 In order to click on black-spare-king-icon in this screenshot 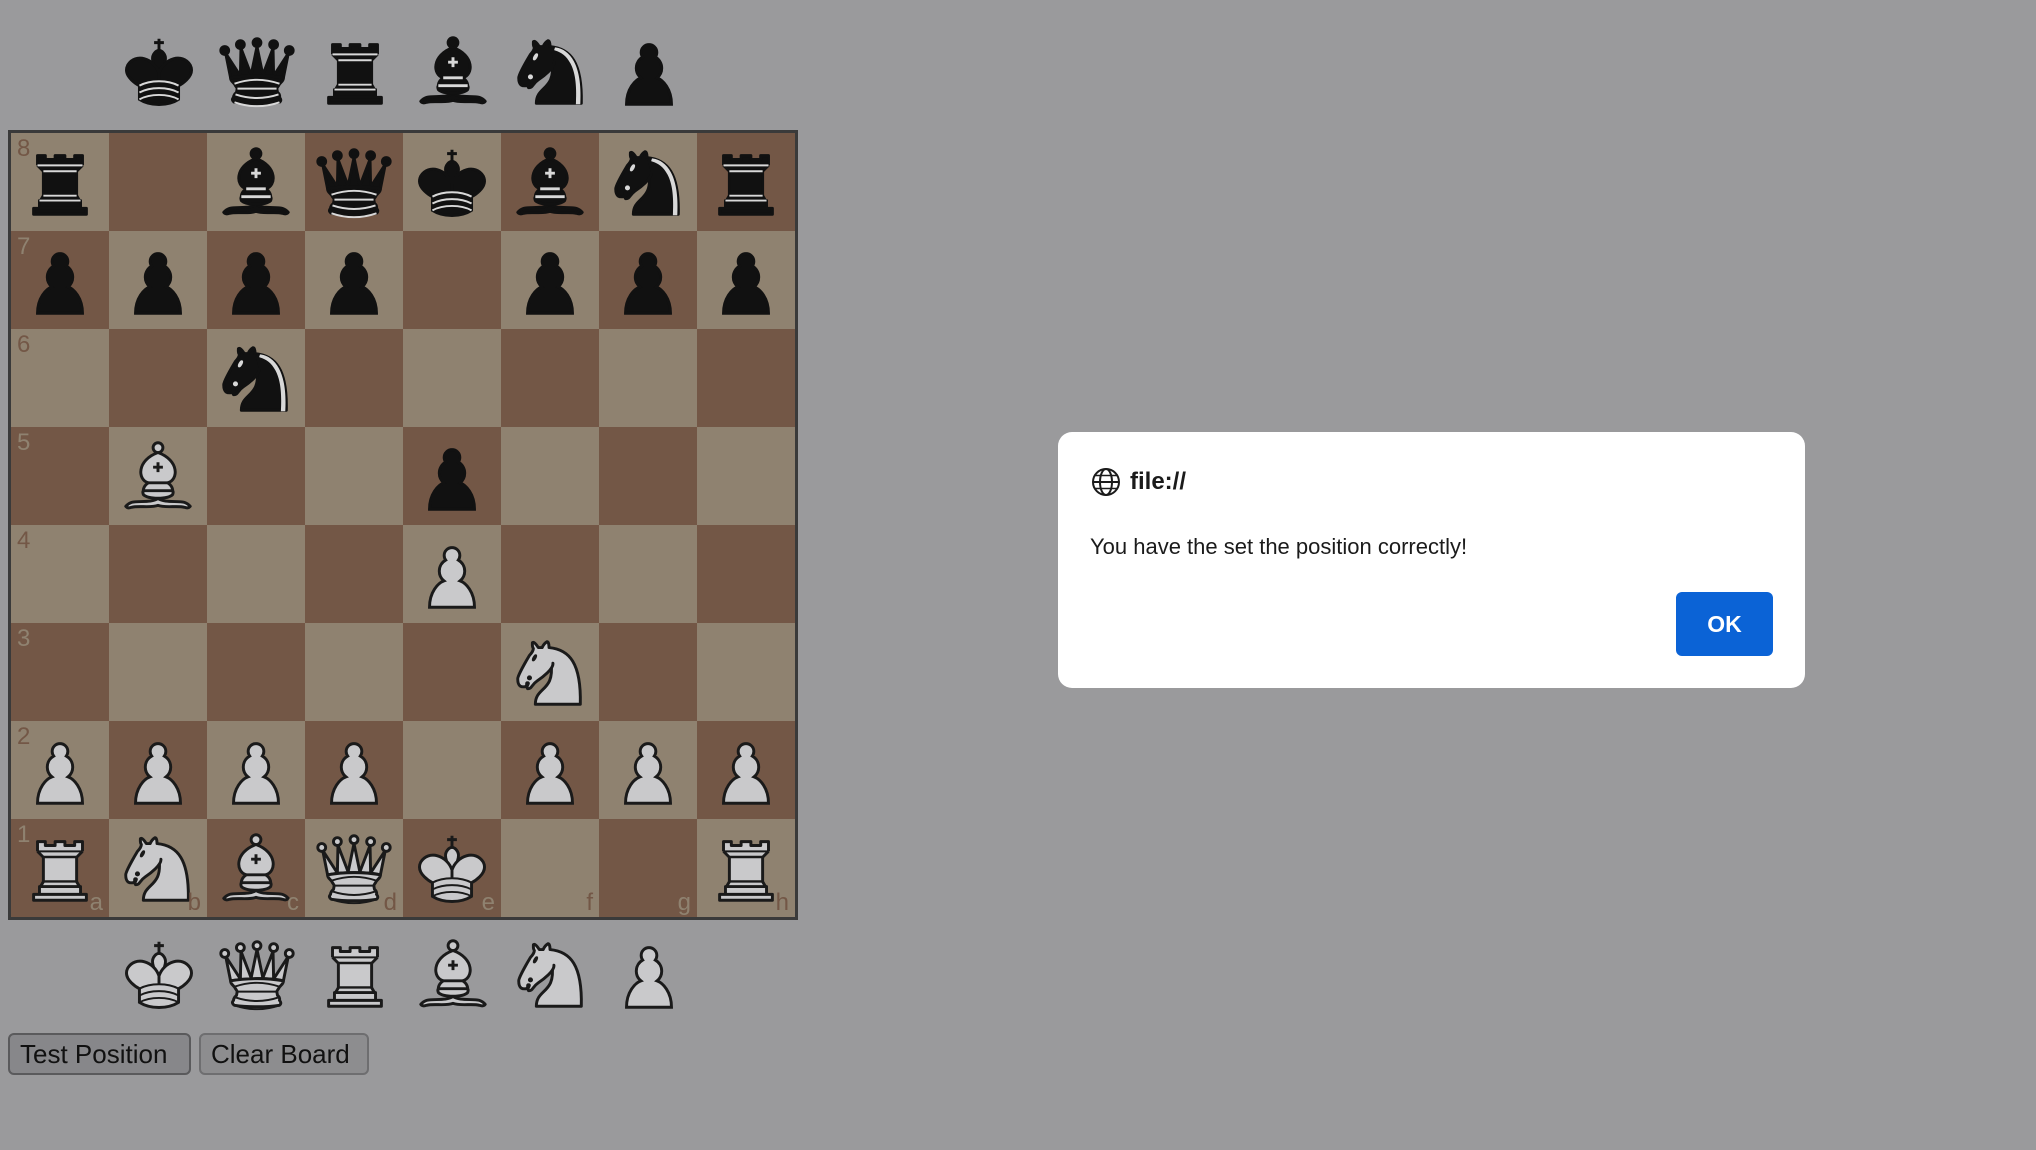, I will do `click(159, 71)`.